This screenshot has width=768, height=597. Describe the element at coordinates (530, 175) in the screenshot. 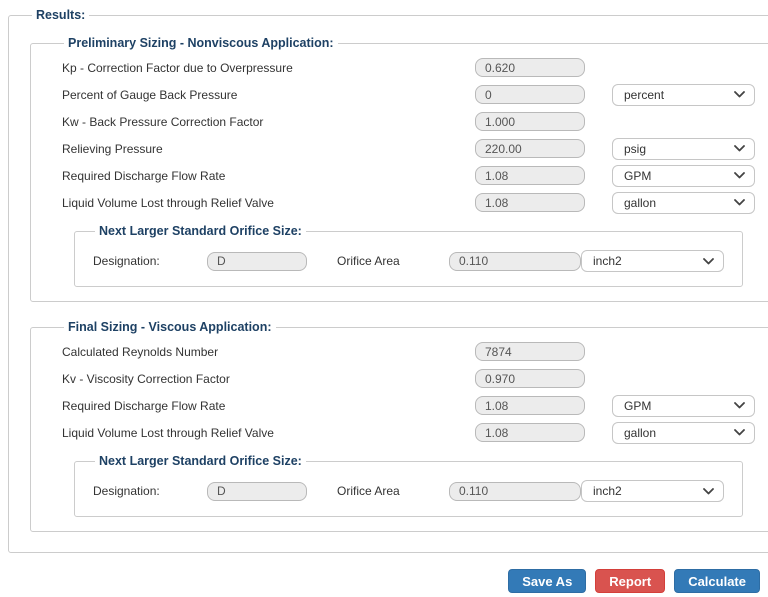

I see `required-discharge-flow-rate-field` at that location.